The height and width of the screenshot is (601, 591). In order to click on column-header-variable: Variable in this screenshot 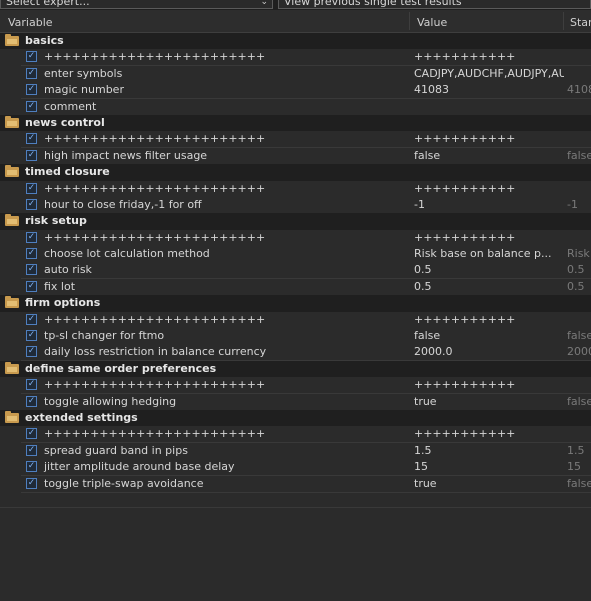, I will do `click(30, 22)`.